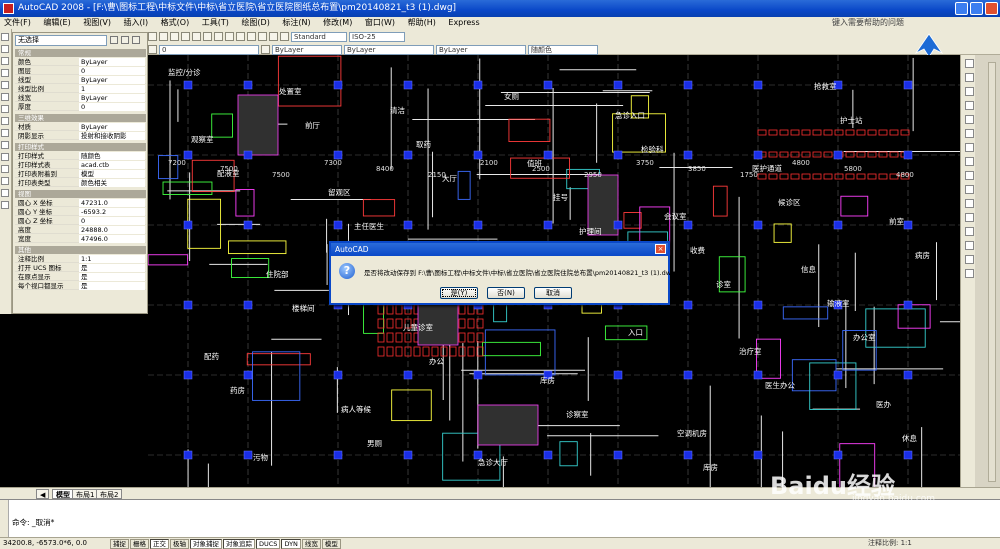 The width and height of the screenshot is (1000, 549). What do you see at coordinates (43, 494) in the screenshot?
I see `nav-first-icon: ◀` at bounding box center [43, 494].